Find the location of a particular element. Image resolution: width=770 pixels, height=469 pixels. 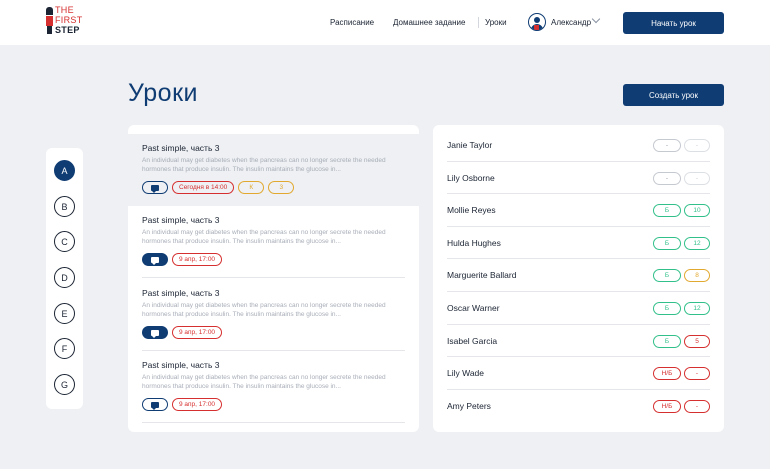

nav-schedule: Расписание is located at coordinates (352, 22).